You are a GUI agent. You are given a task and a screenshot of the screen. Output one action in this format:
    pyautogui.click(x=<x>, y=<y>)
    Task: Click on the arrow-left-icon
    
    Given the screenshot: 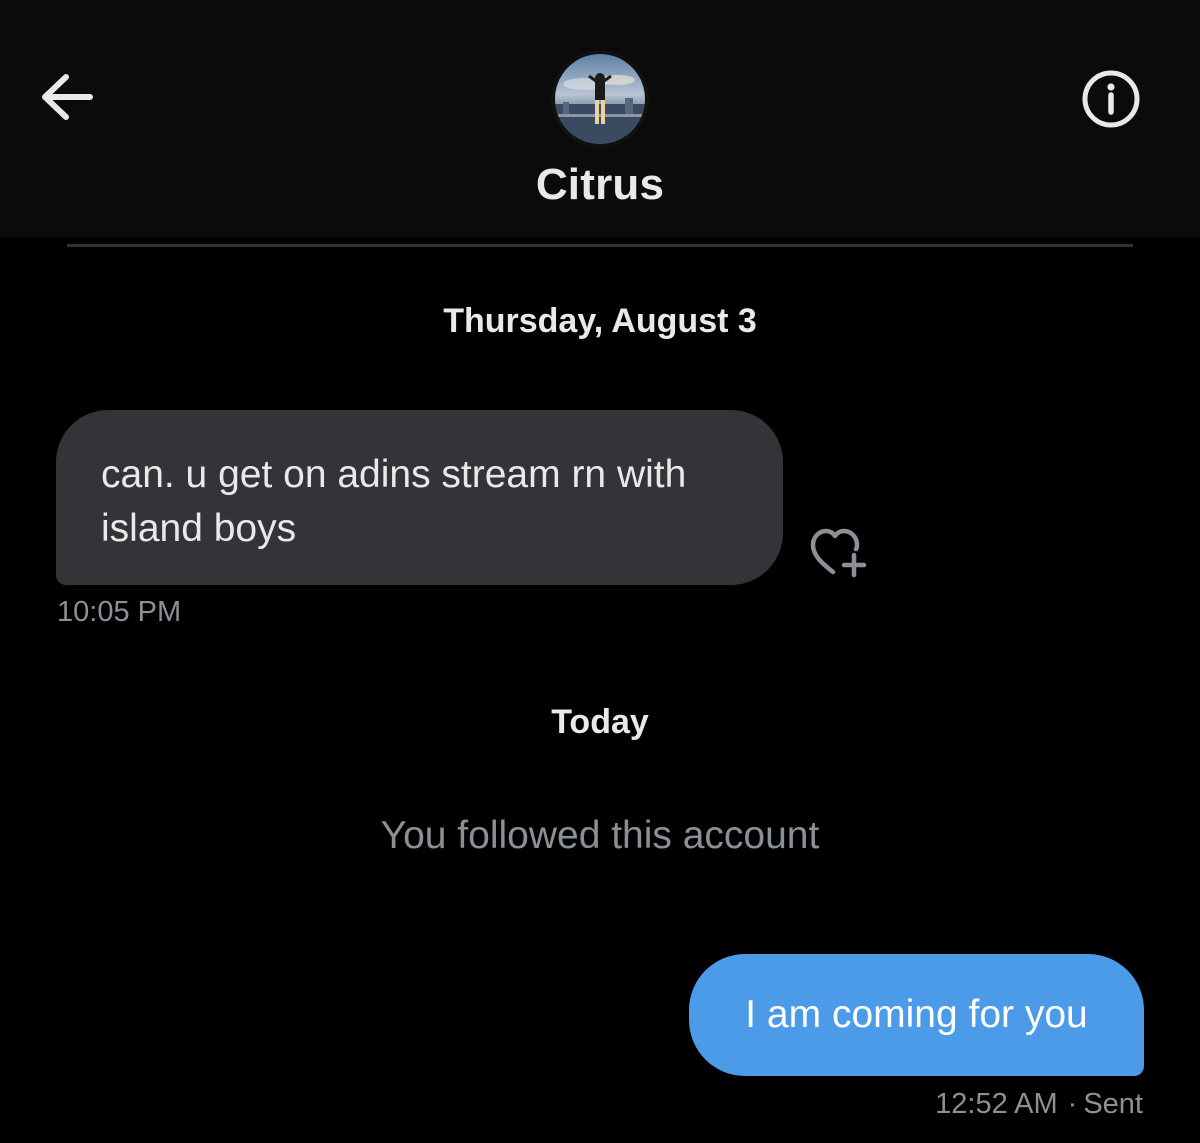 What is the action you would take?
    pyautogui.click(x=67, y=97)
    